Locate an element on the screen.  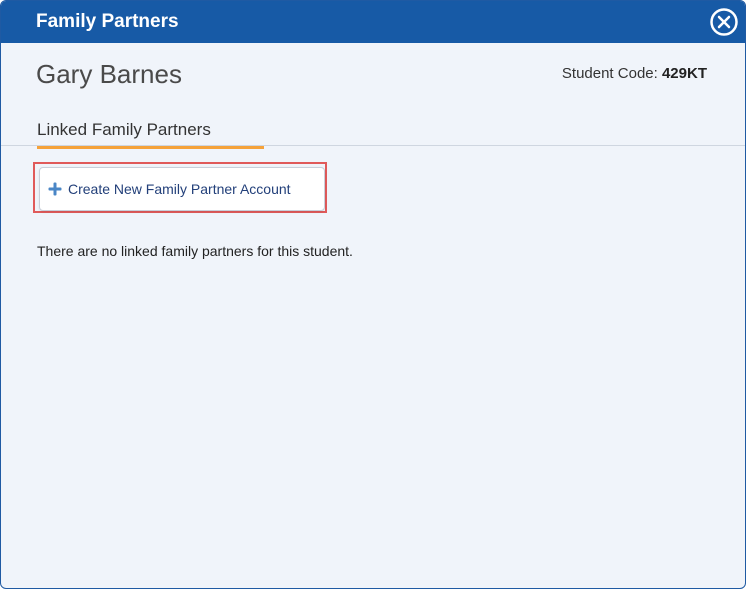
close-button is located at coordinates (724, 22).